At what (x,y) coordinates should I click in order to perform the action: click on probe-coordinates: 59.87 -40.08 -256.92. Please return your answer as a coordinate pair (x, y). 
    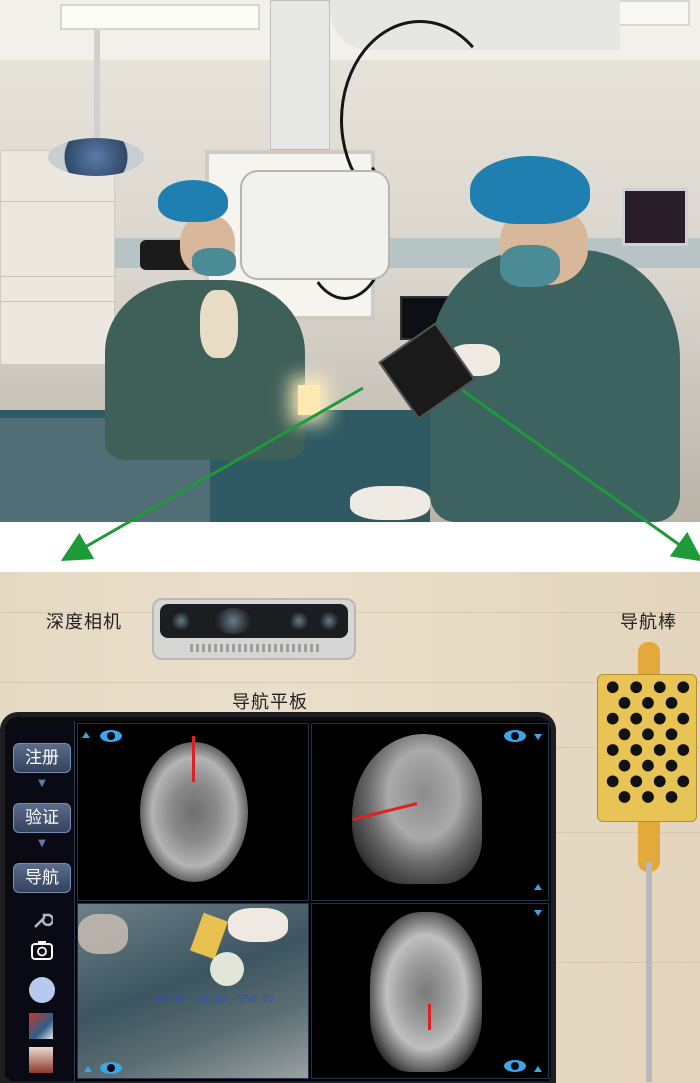
    Looking at the image, I should click on (214, 999).